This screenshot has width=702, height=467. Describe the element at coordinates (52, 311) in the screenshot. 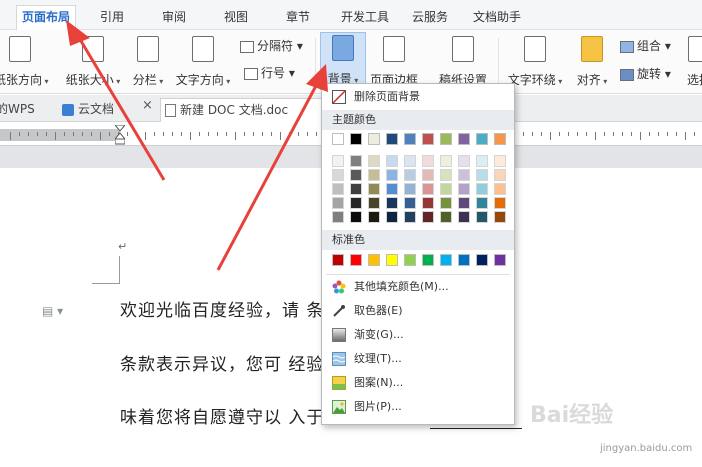

I see `paragraph-handle-icon: ▤ ▾` at that location.